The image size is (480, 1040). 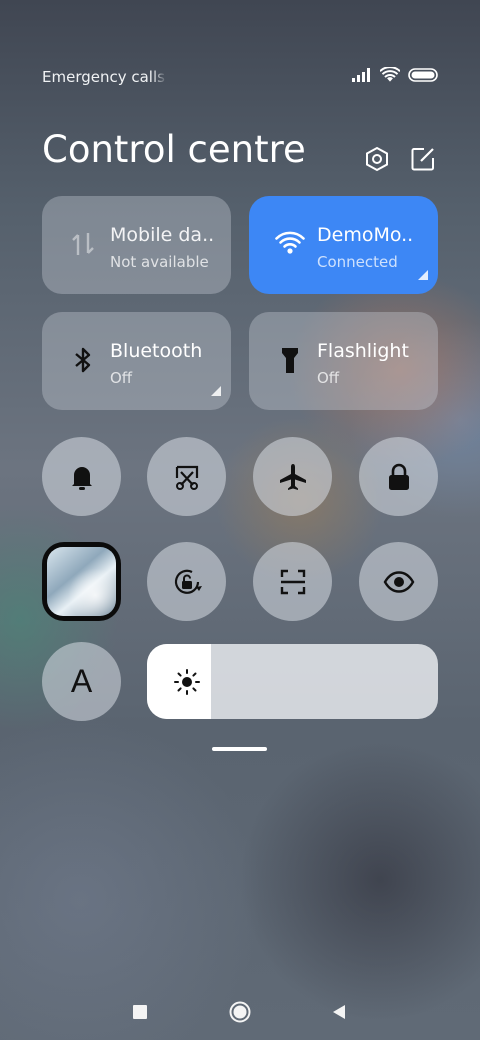 I want to click on bluetooth-label: Bluetooth, so click(x=156, y=351).